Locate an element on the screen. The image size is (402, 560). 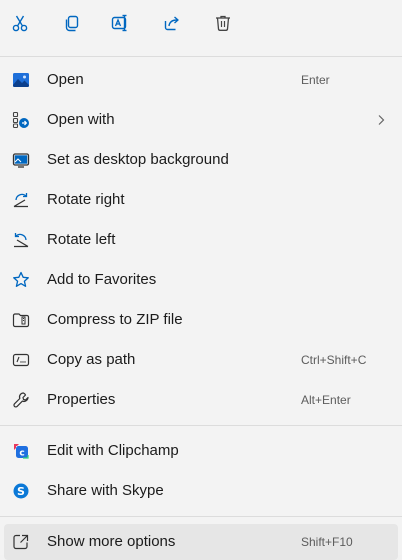
star-icon is located at coordinates (21, 280).